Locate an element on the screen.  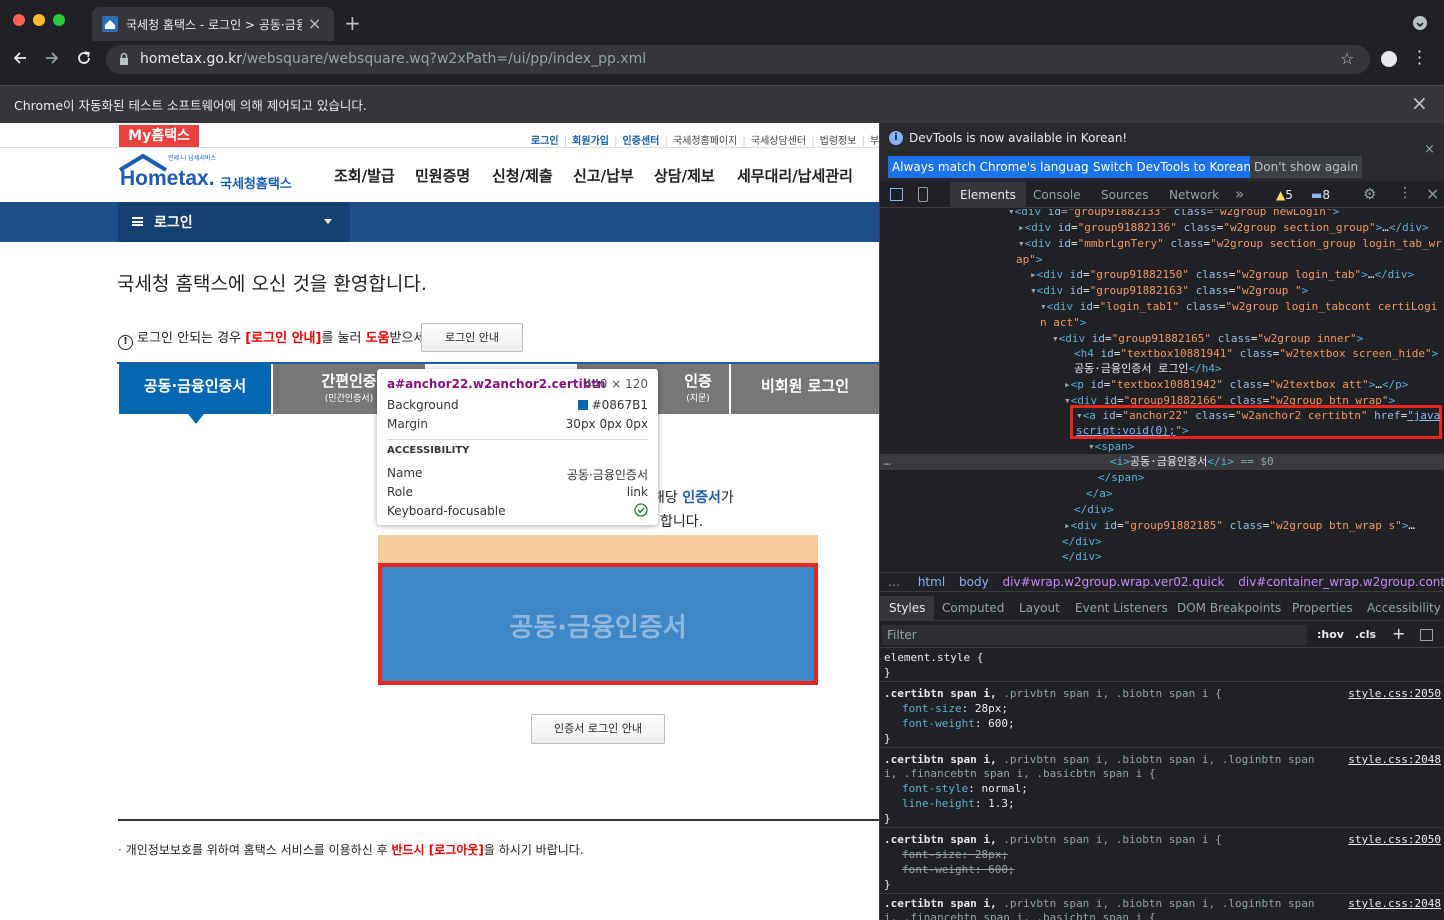
tooltip-divider is located at coordinates (517, 439).